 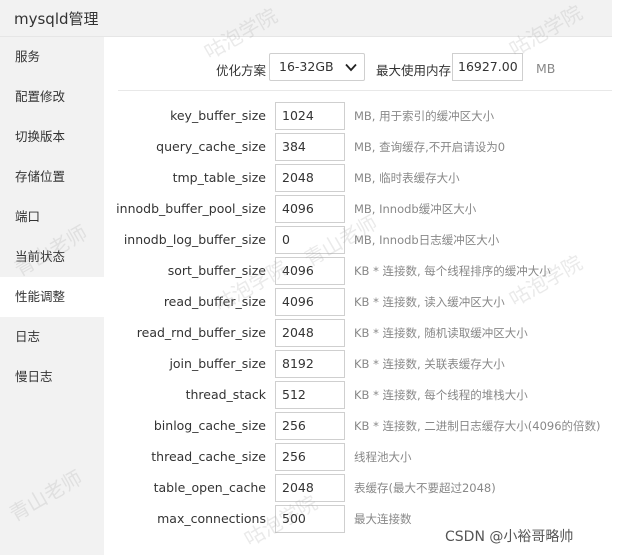 What do you see at coordinates (310, 395) in the screenshot?
I see `param-input: 512` at bounding box center [310, 395].